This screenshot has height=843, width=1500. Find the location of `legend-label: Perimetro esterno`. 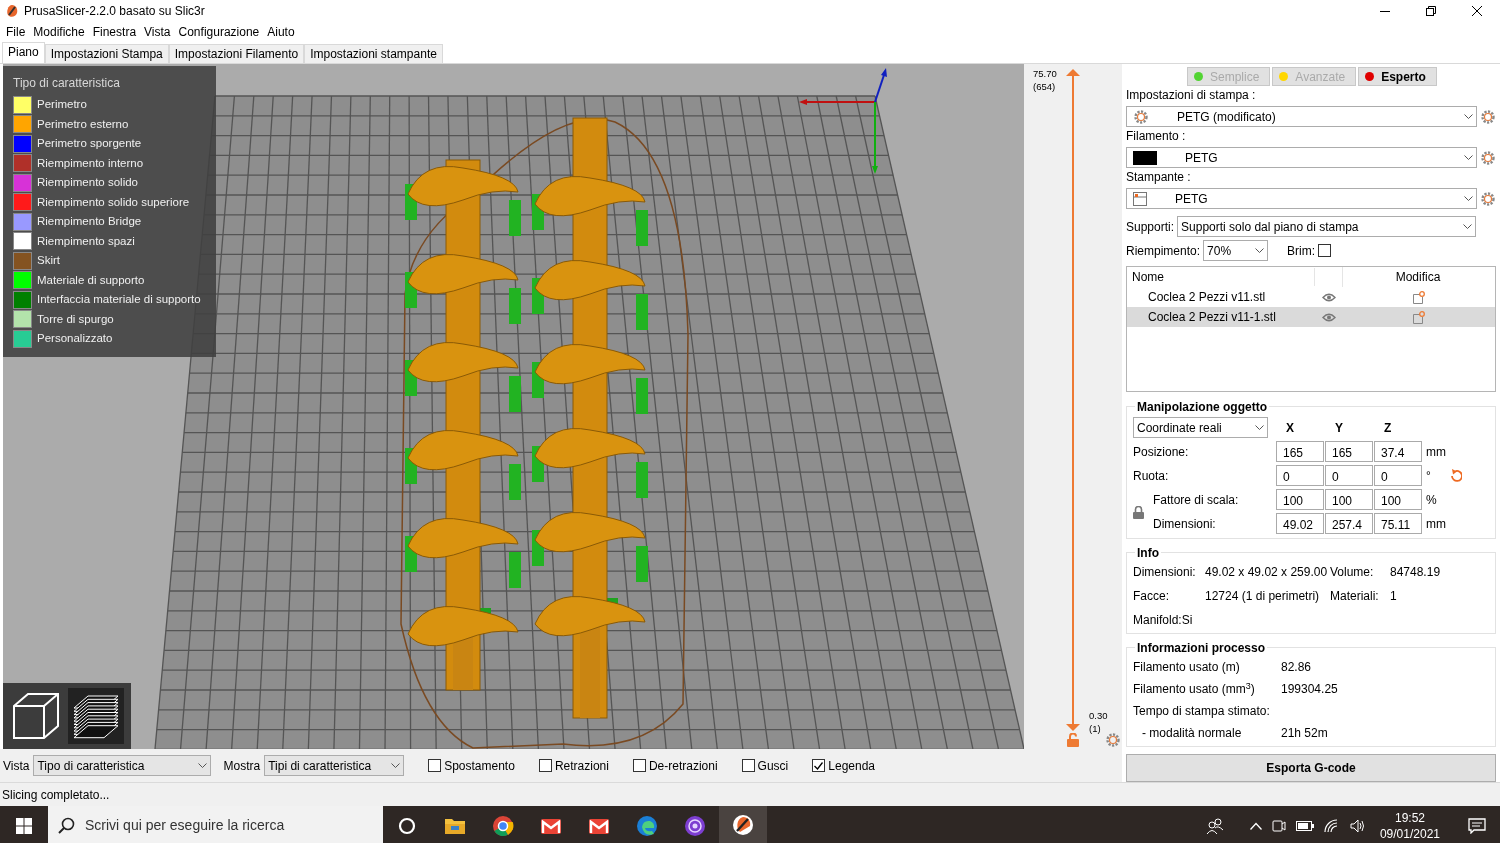

legend-label: Perimetro esterno is located at coordinates (83, 124).